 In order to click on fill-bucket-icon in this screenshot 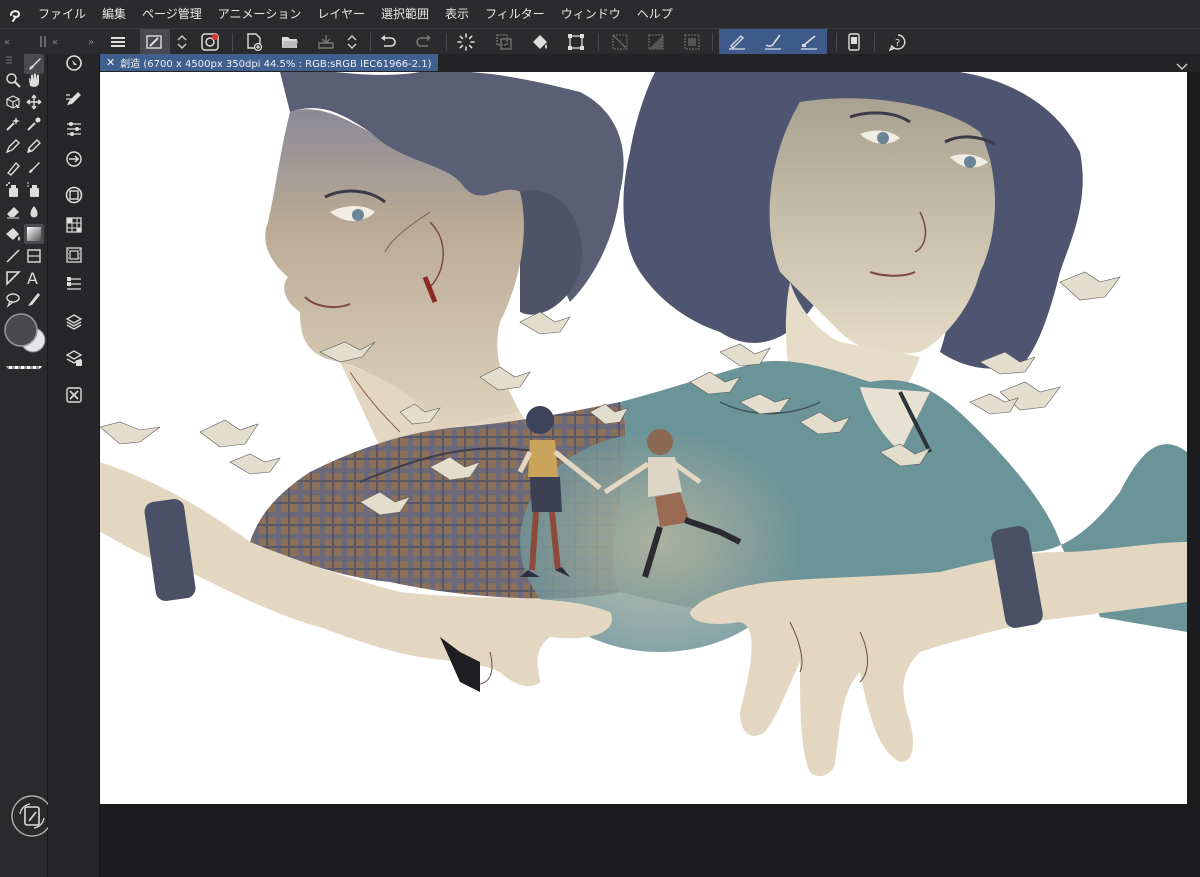, I will do `click(540, 41)`.